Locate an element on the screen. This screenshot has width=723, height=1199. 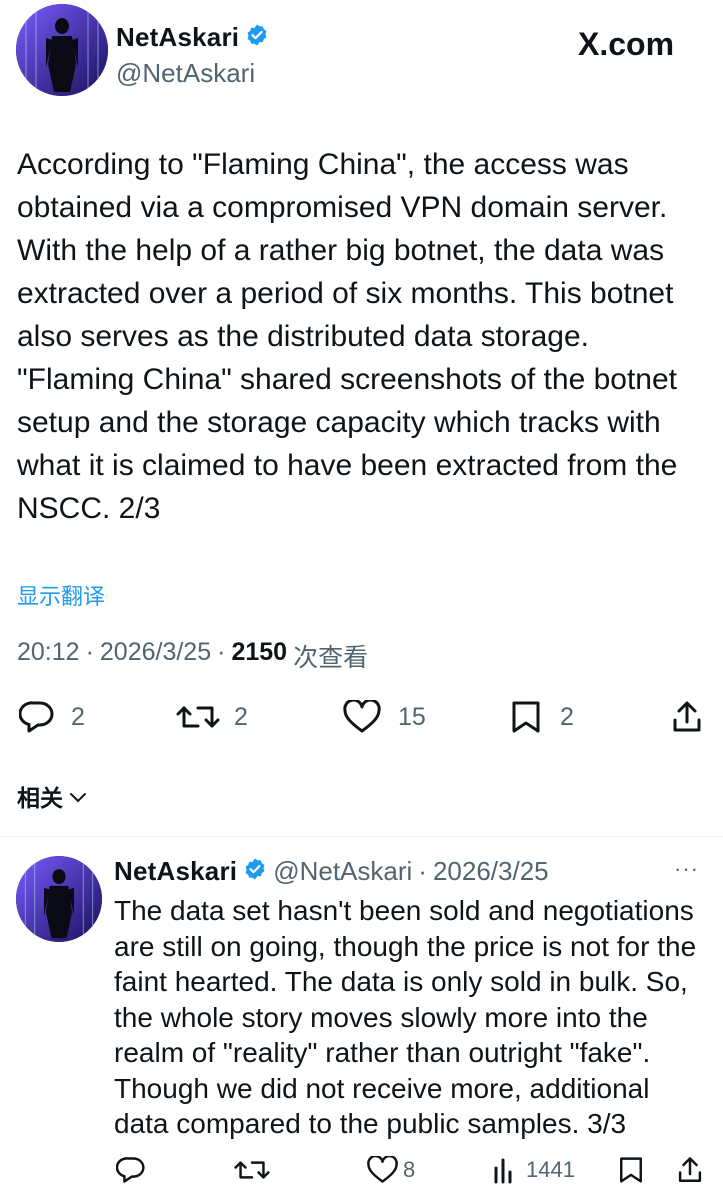
reply-share-button is located at coordinates (690, 1170).